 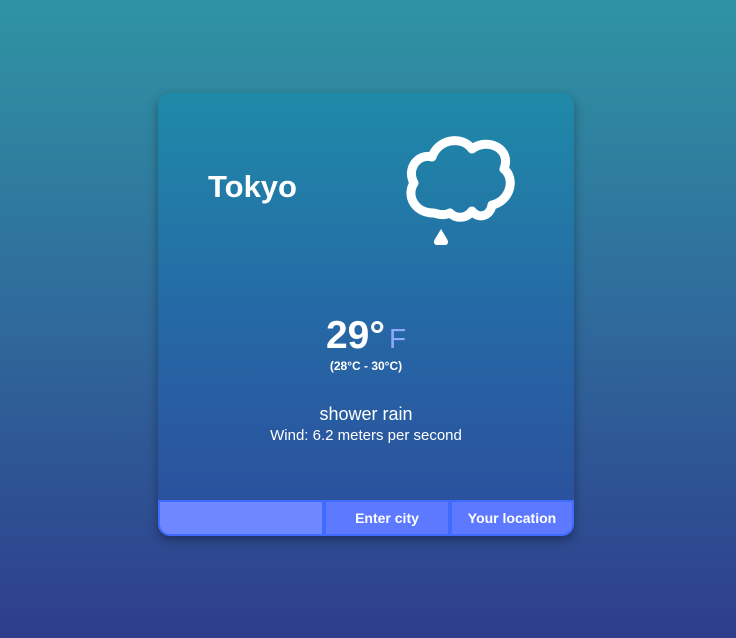 I want to click on temperature-range: (28°C - 30°C), so click(x=366, y=366).